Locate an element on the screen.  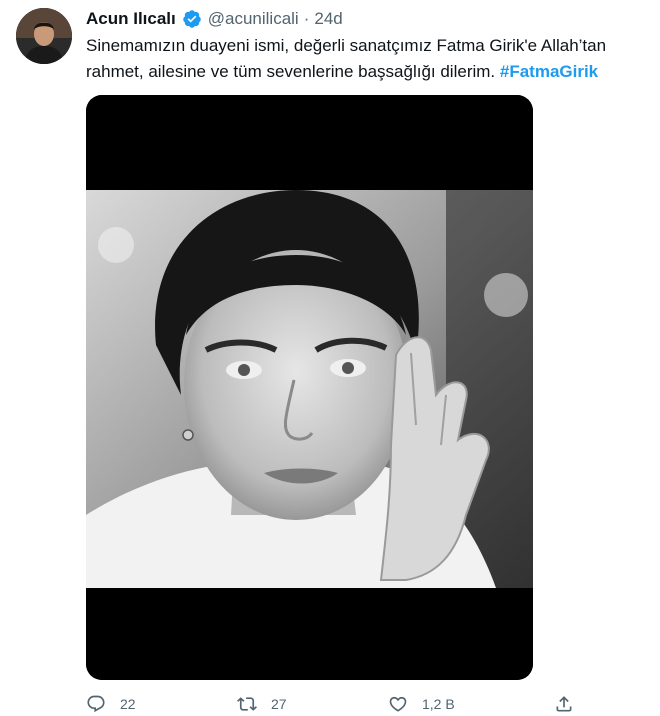
reply-button: 22 is located at coordinates (111, 704).